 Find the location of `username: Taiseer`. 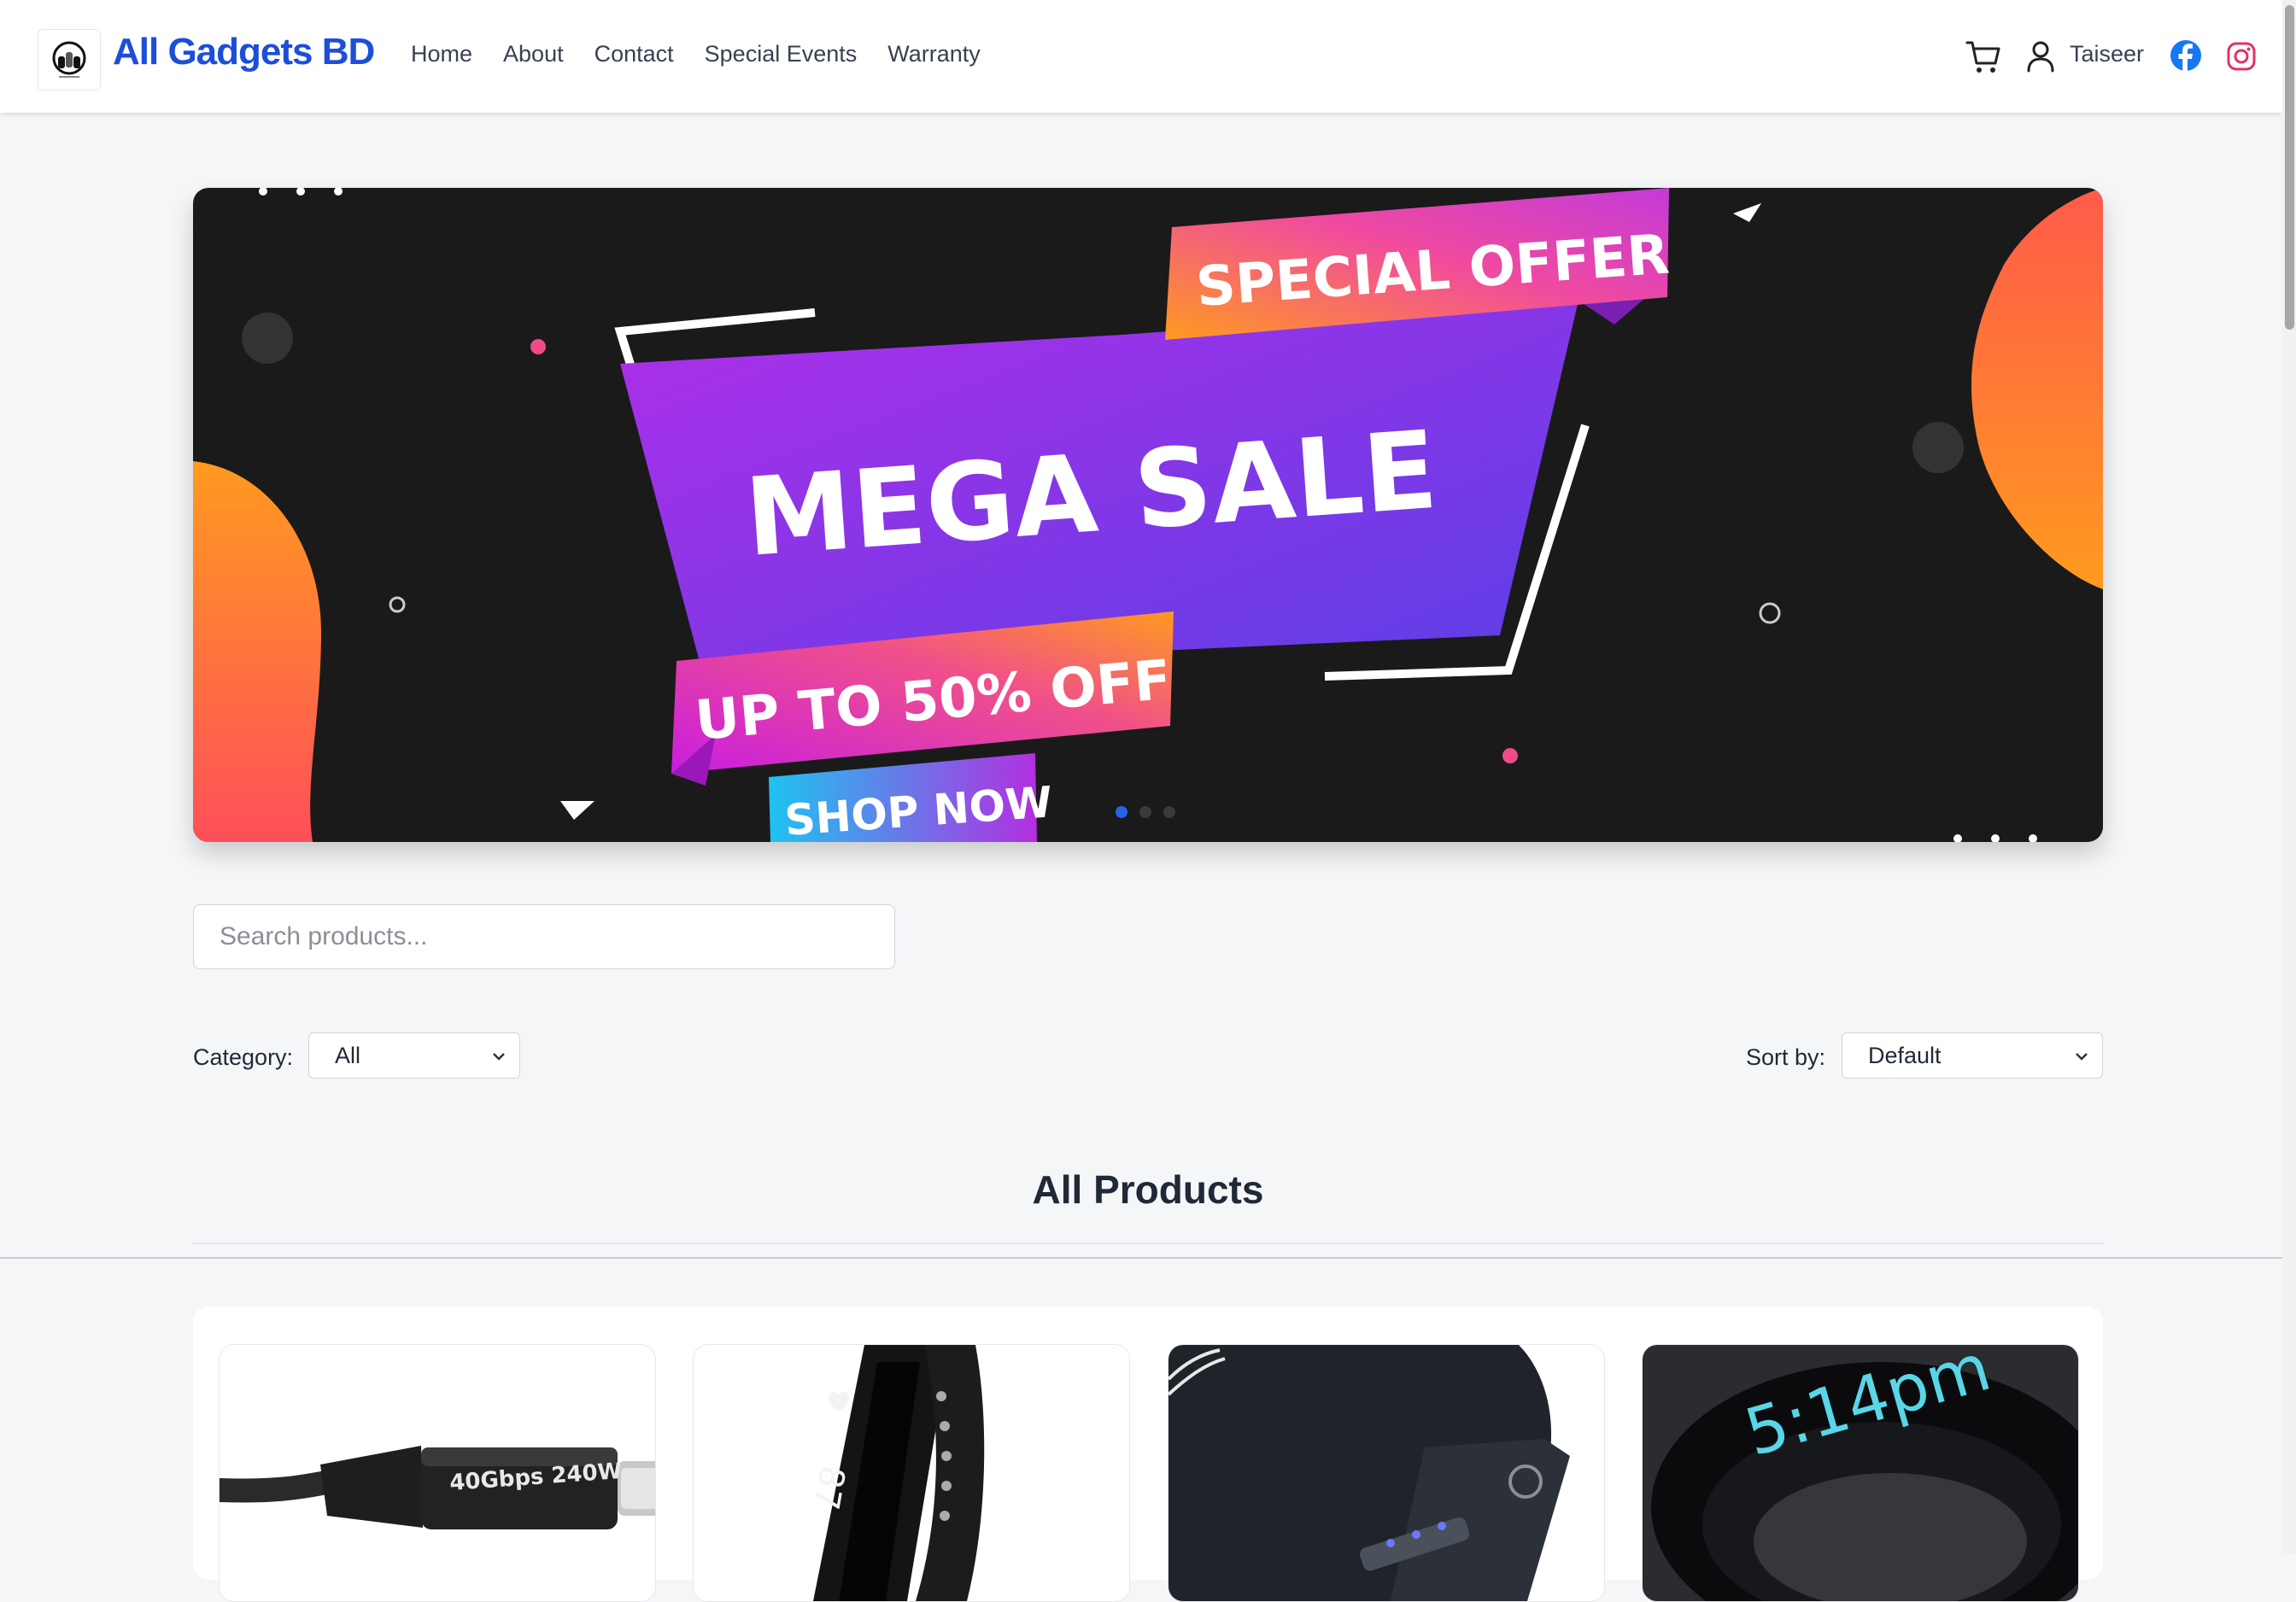

username: Taiseer is located at coordinates (2107, 54).